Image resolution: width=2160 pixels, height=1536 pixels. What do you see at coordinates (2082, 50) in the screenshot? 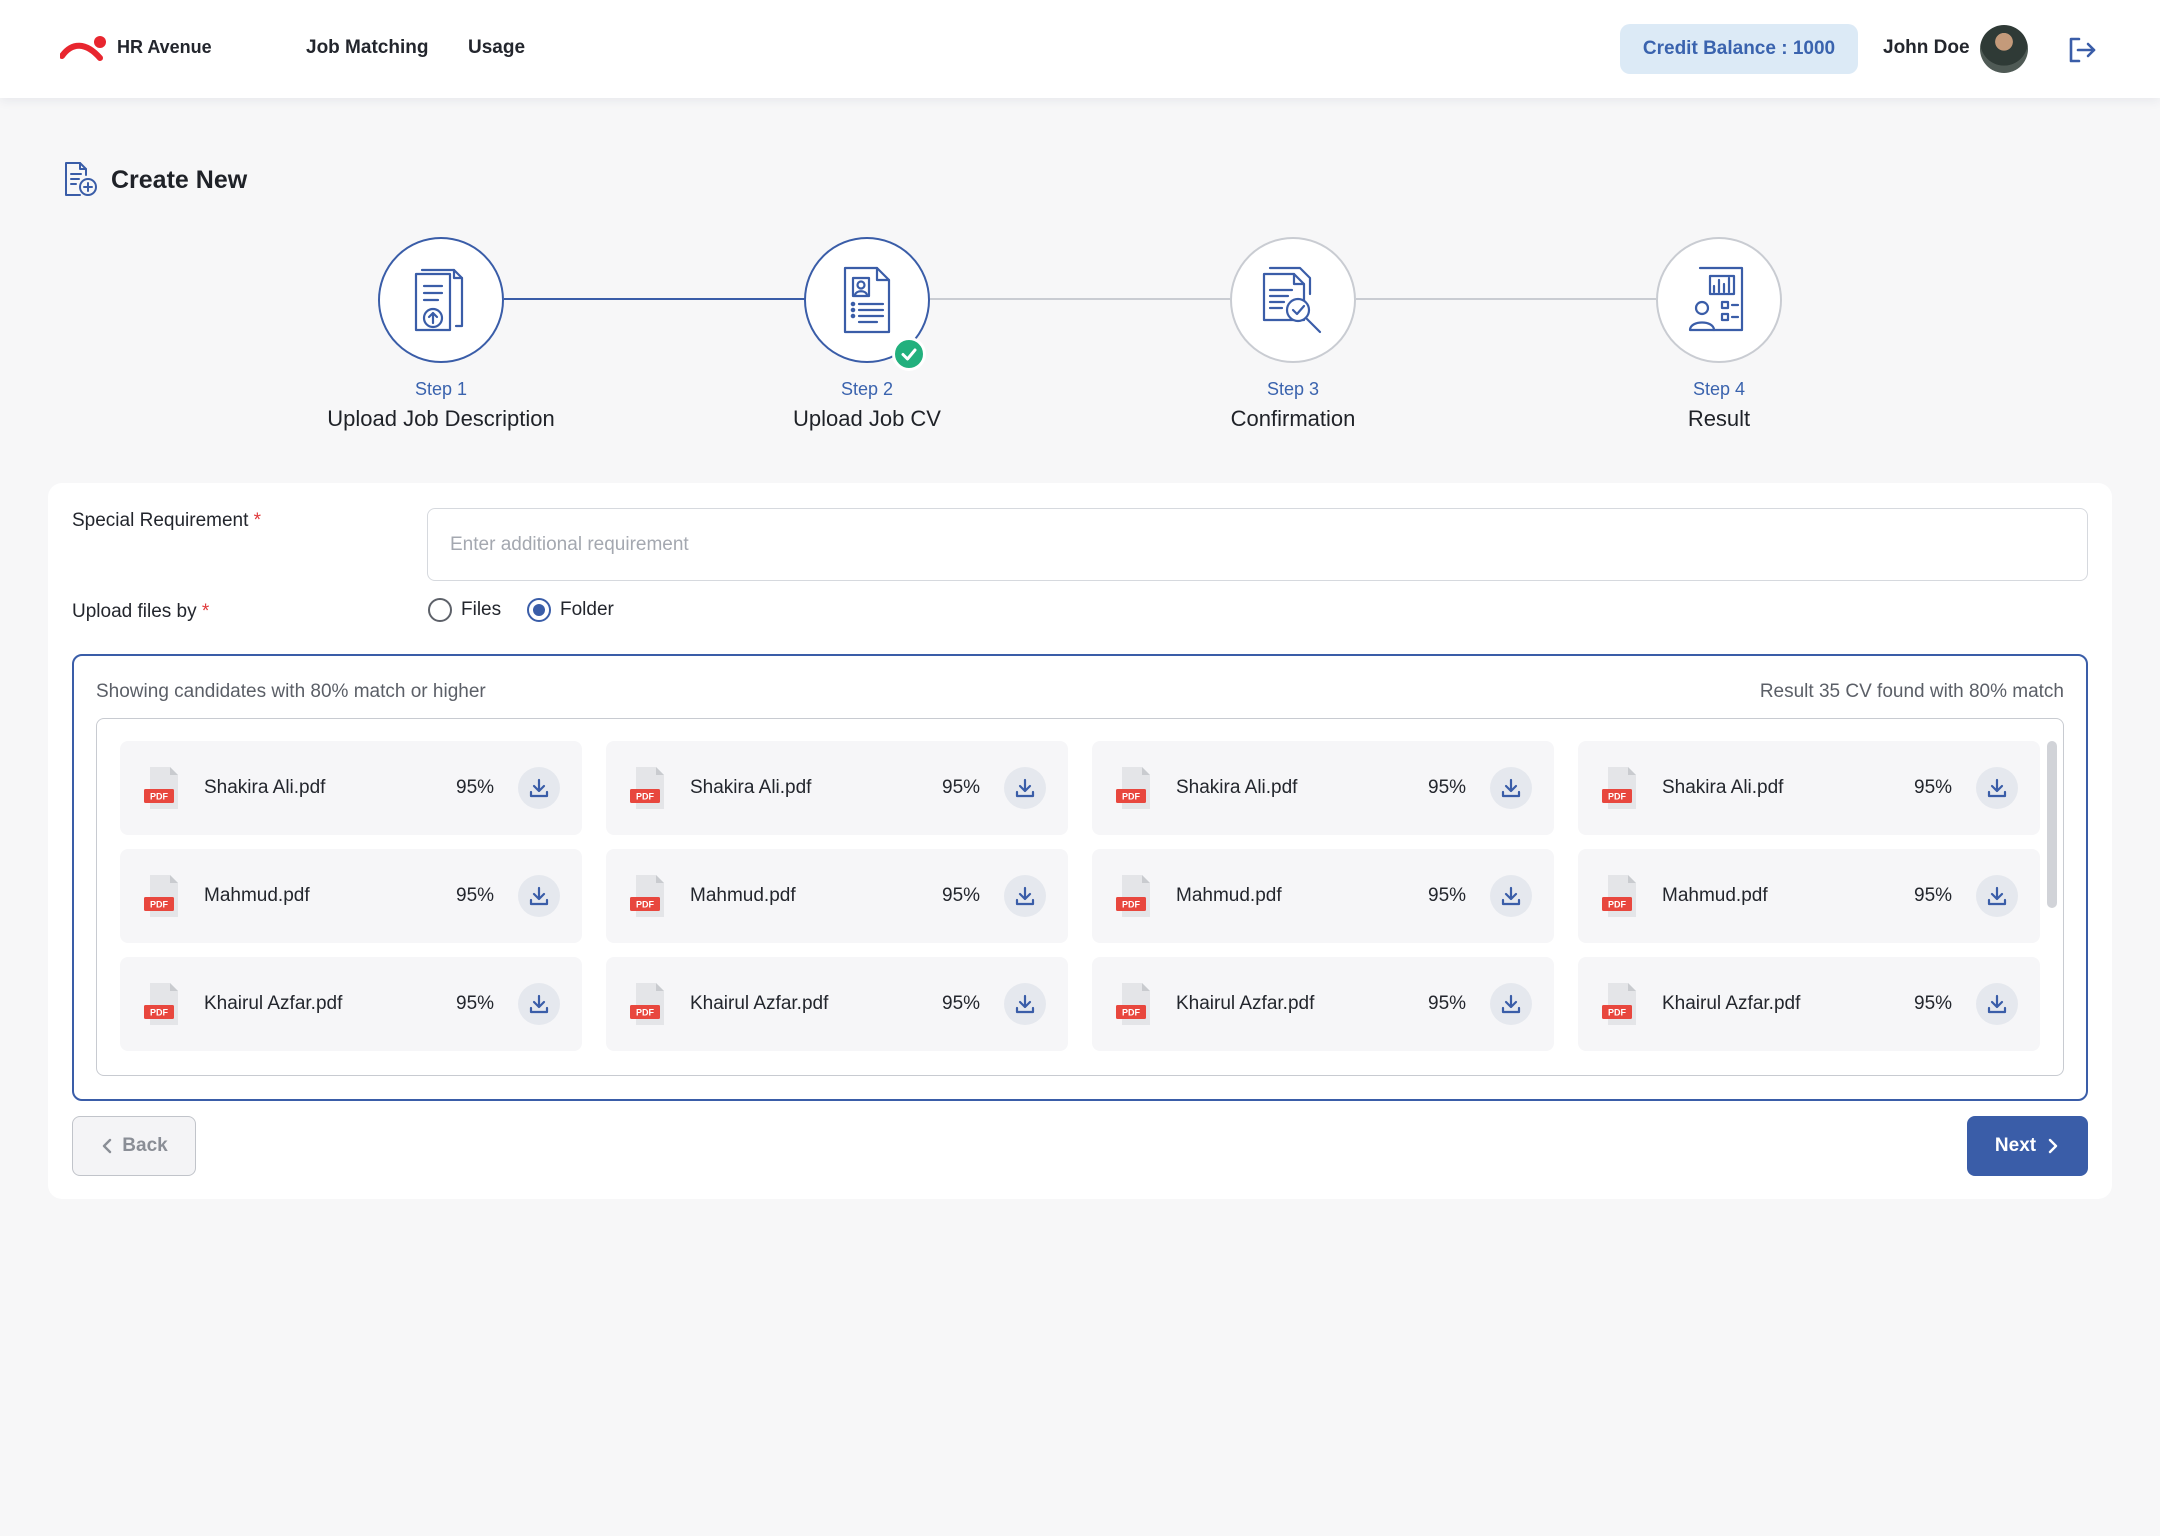
I see `logout-icon` at bounding box center [2082, 50].